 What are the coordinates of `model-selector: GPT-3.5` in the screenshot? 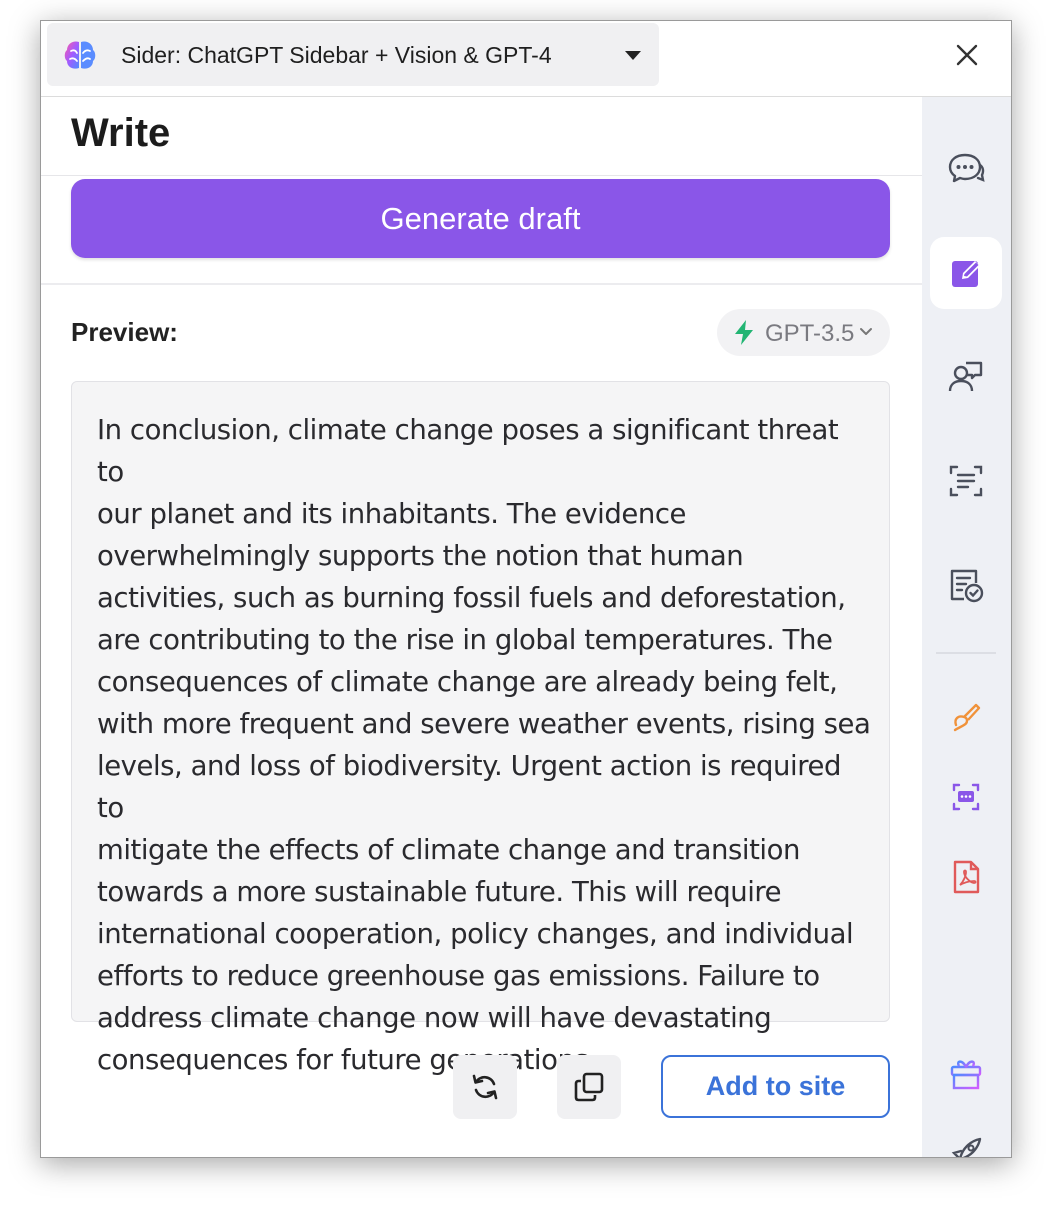 It's located at (803, 332).